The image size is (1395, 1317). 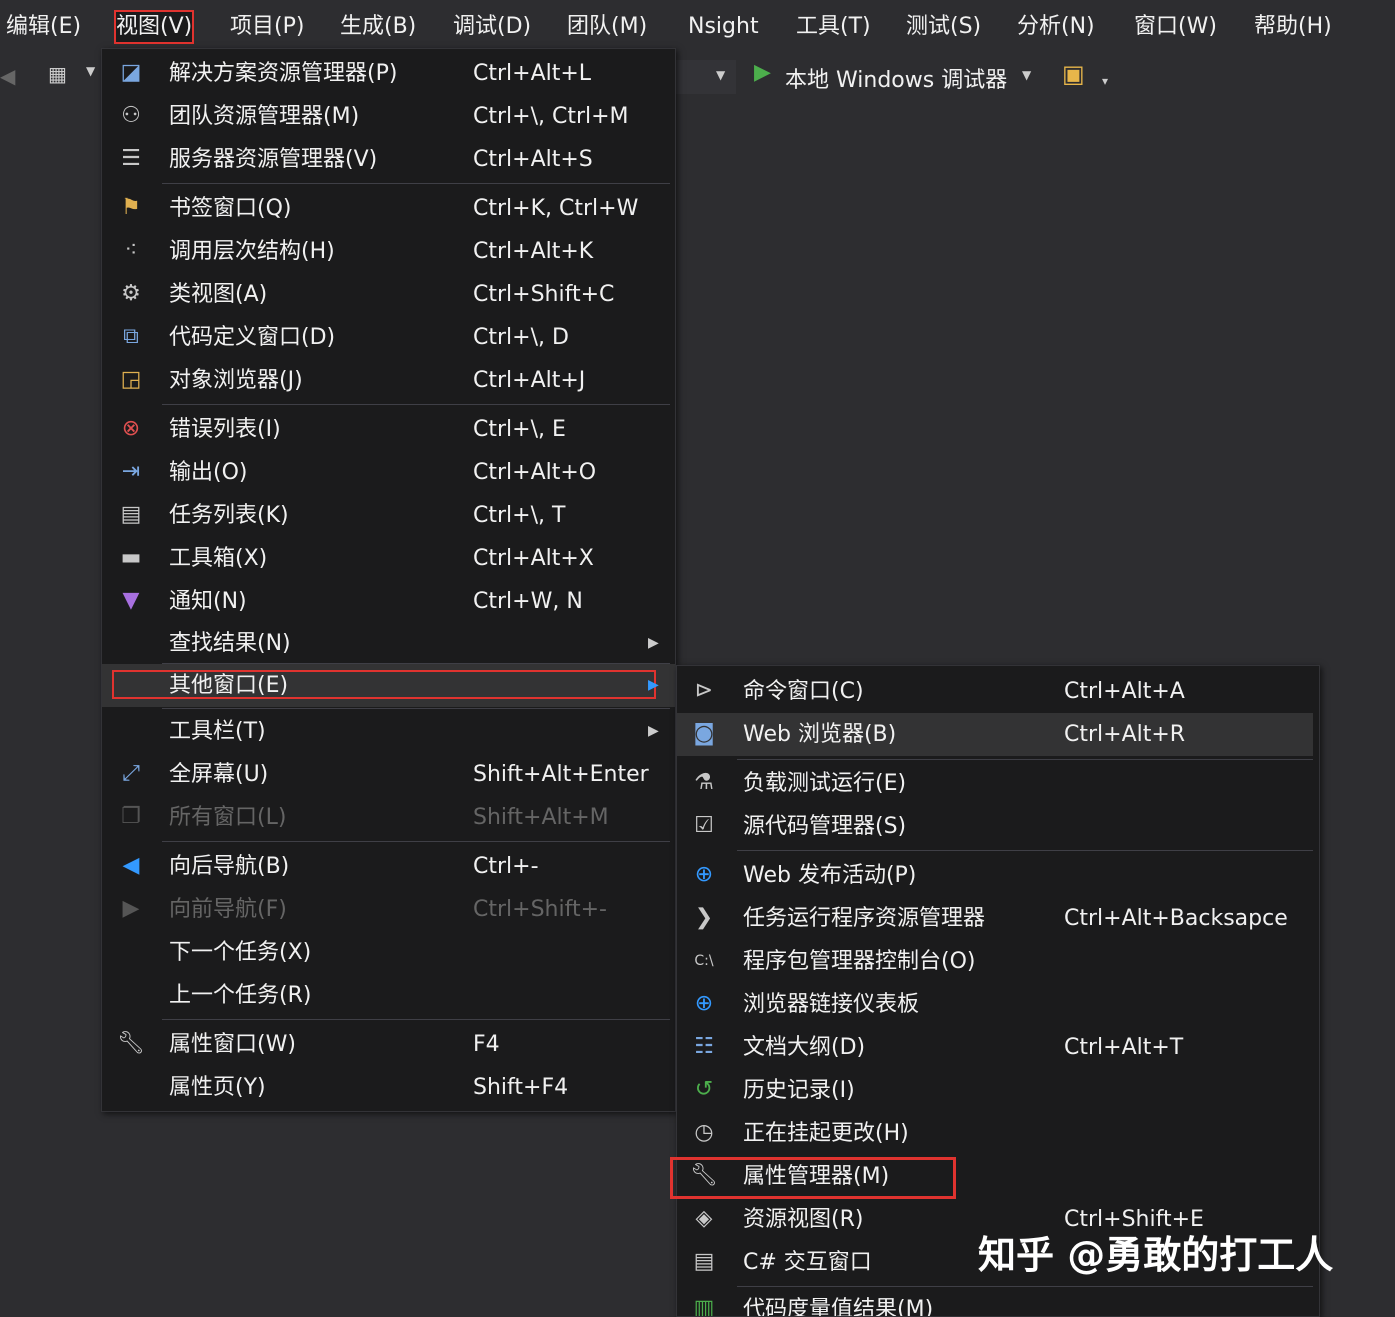 I want to click on menu-item-document-outline: ☷ 文档大纲(D) Ctrl+Alt+T, so click(x=998, y=1047).